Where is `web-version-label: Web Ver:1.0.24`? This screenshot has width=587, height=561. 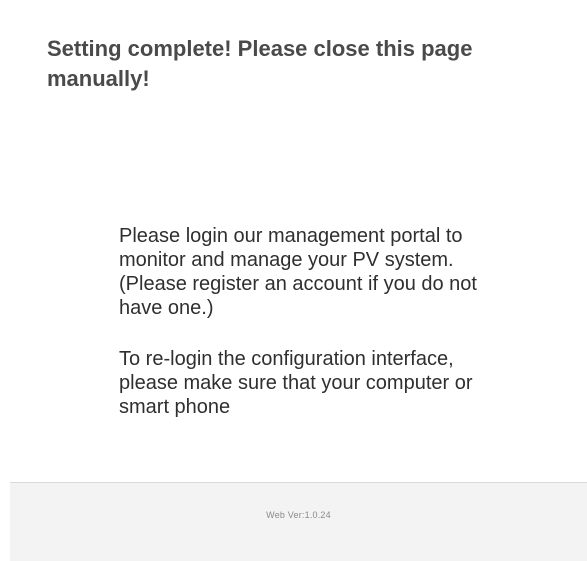
web-version-label: Web Ver:1.0.24 is located at coordinates (298, 515).